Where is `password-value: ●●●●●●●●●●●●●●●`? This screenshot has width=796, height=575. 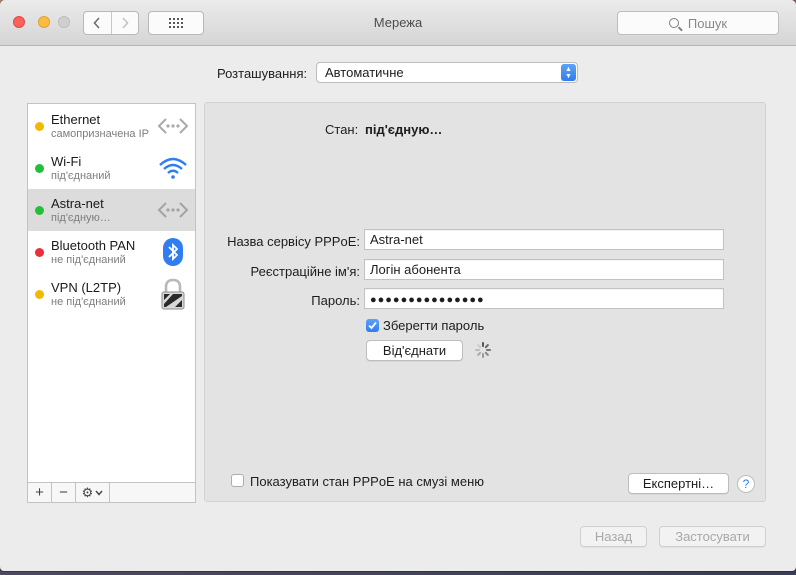
password-value: ●●●●●●●●●●●●●●● is located at coordinates (427, 300).